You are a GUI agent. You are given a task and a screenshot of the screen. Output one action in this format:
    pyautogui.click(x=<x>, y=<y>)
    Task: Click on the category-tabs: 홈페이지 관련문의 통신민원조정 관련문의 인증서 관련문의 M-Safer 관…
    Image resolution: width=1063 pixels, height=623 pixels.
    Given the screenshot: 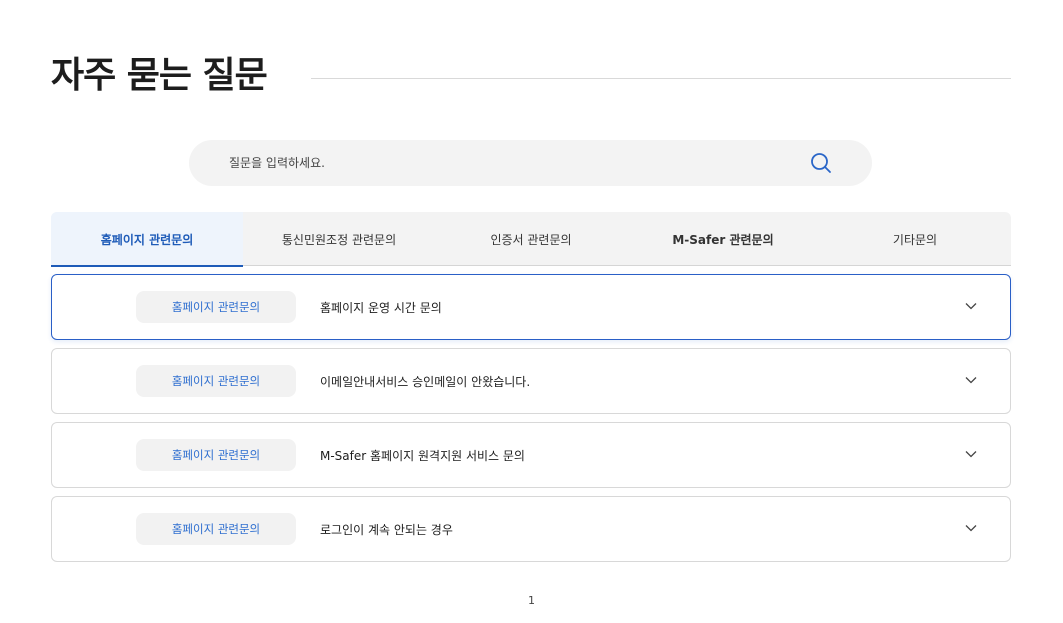 What is the action you would take?
    pyautogui.click(x=531, y=239)
    